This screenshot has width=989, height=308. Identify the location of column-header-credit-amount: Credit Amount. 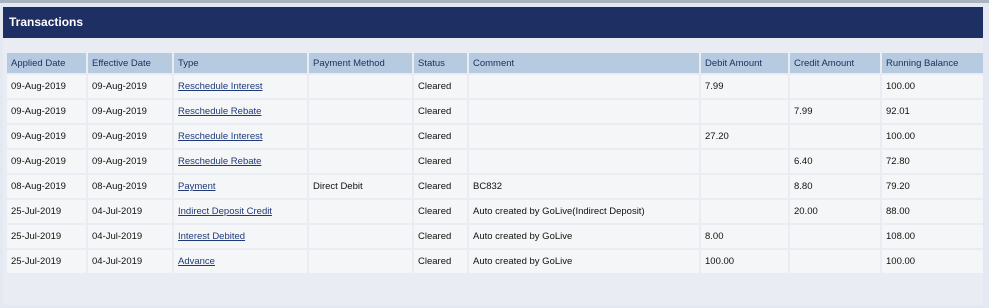
(835, 63).